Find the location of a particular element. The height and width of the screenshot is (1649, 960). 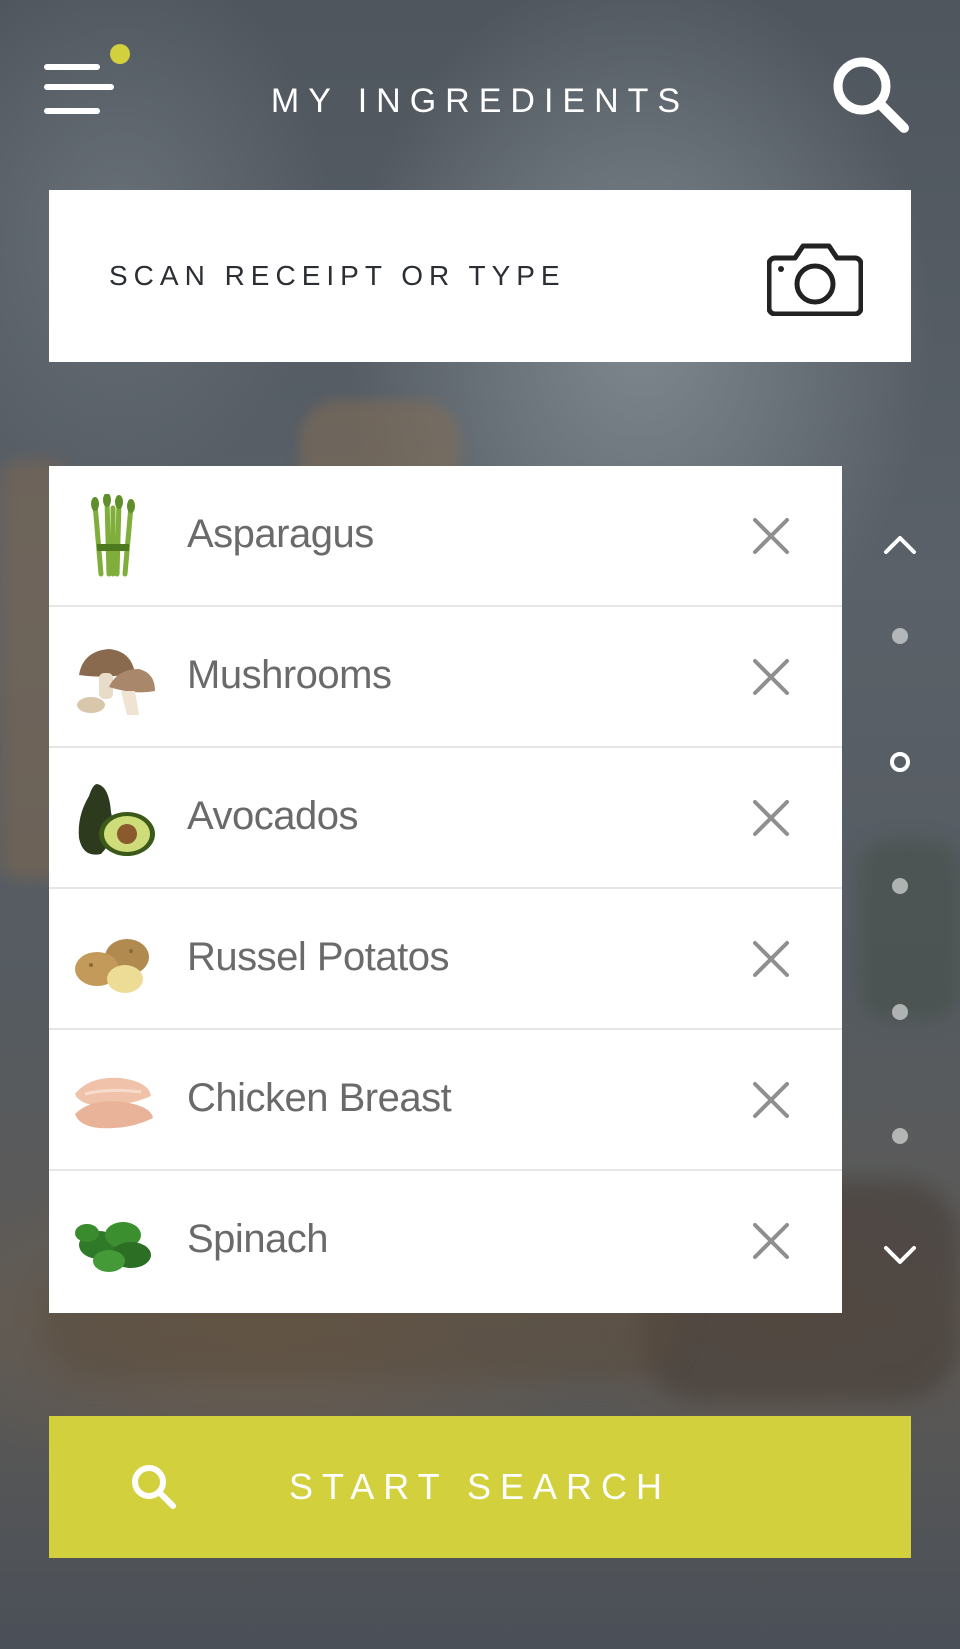

scroll-up-button is located at coordinates (900, 543).